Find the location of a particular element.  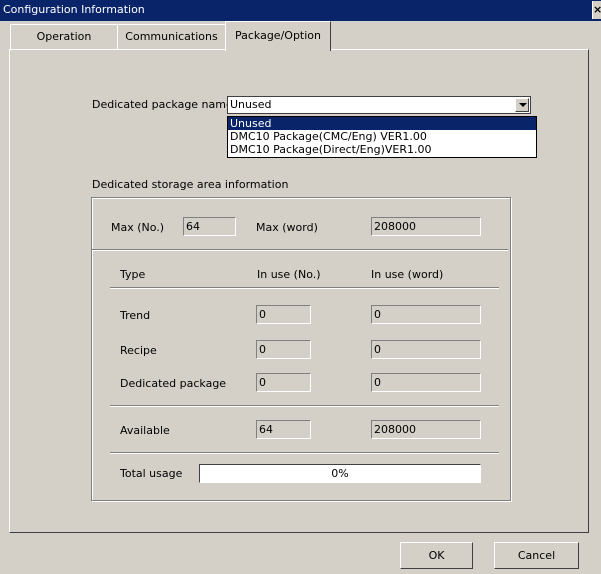

trend-no-field: 0 is located at coordinates (283, 314).